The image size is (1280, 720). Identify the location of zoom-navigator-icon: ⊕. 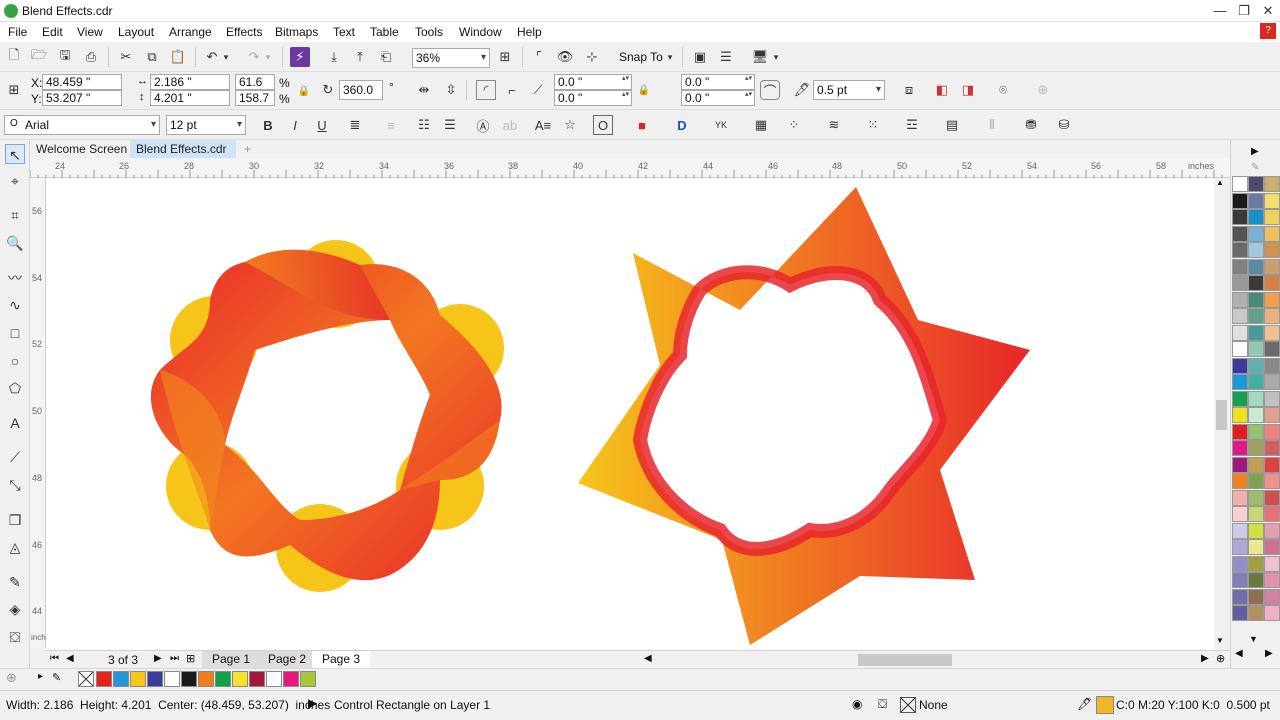
(1220, 658).